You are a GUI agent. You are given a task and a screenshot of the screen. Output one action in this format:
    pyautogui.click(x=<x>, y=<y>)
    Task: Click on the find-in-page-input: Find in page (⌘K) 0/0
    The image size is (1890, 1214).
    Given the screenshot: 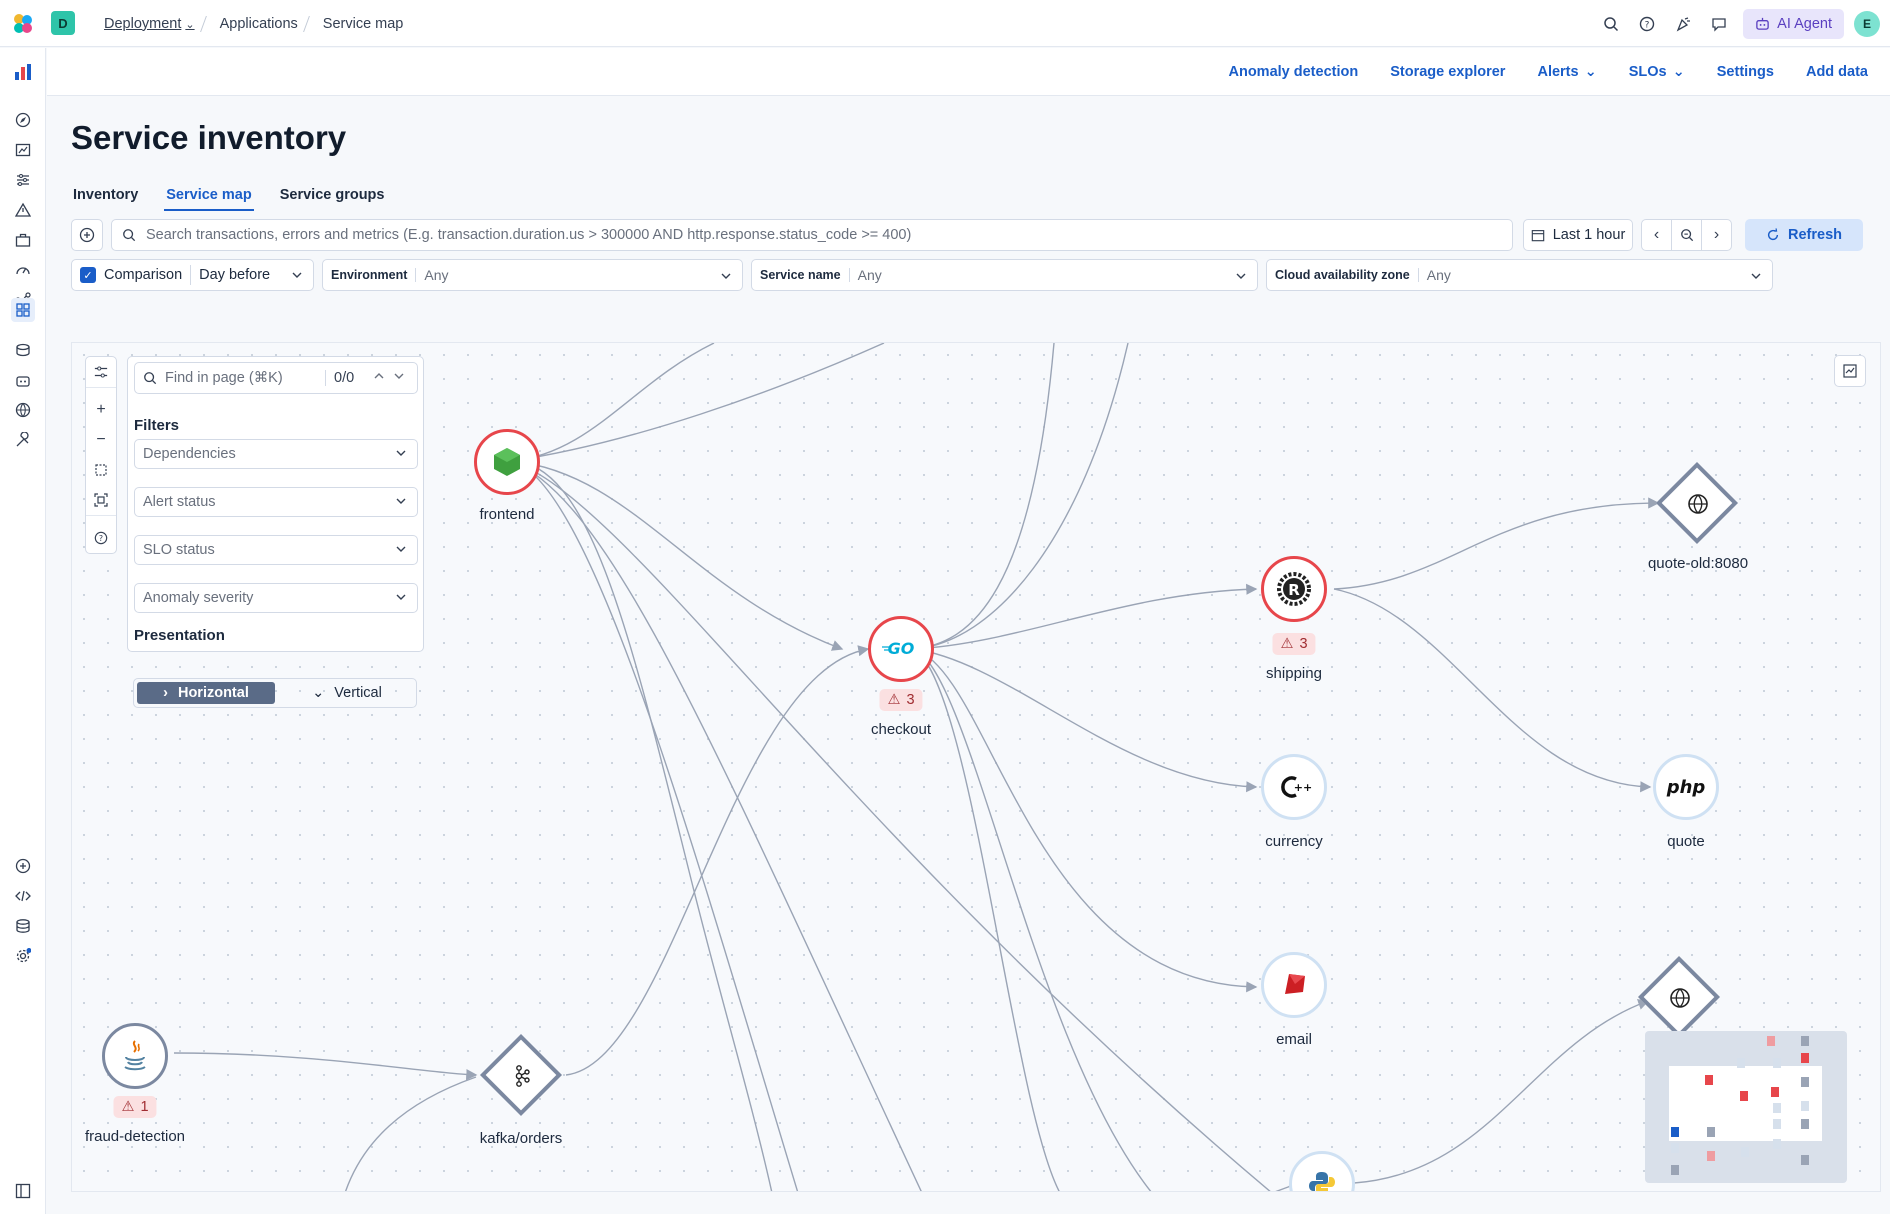 What is the action you would take?
    pyautogui.click(x=276, y=378)
    